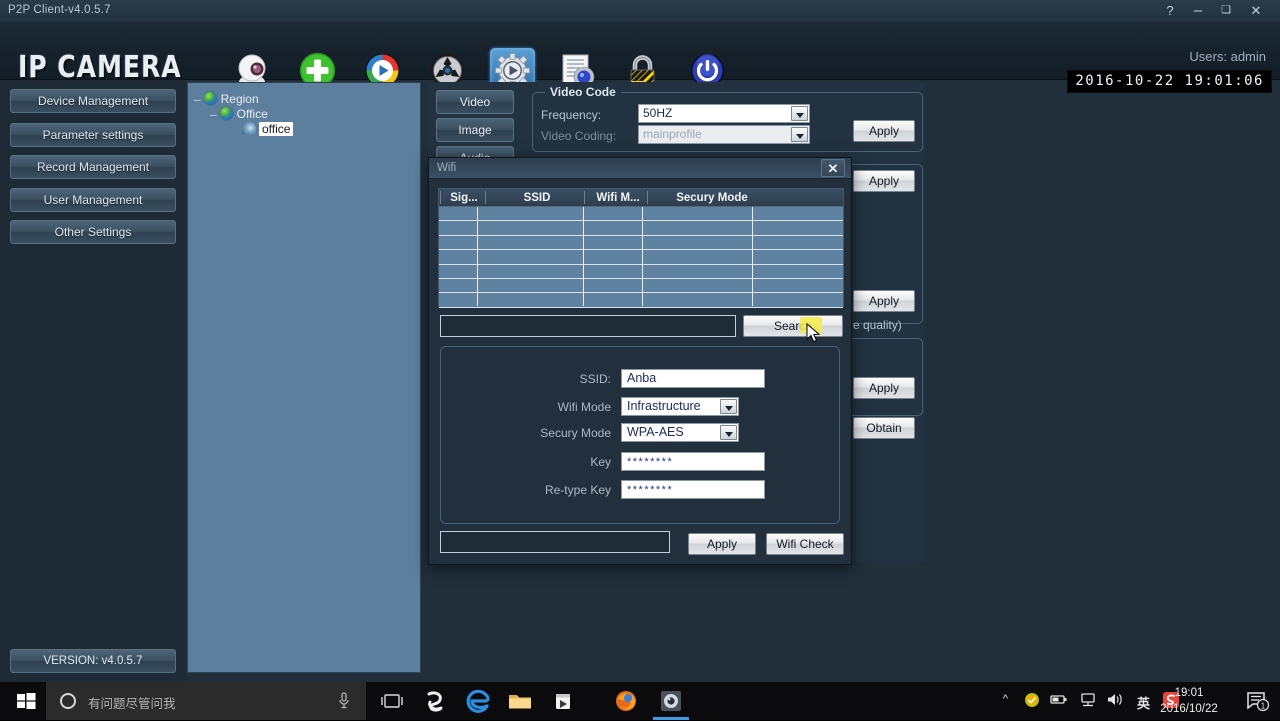 The image size is (1280, 721). What do you see at coordinates (584, 407) in the screenshot?
I see `wifi-mode-label: Wifi Mode` at bounding box center [584, 407].